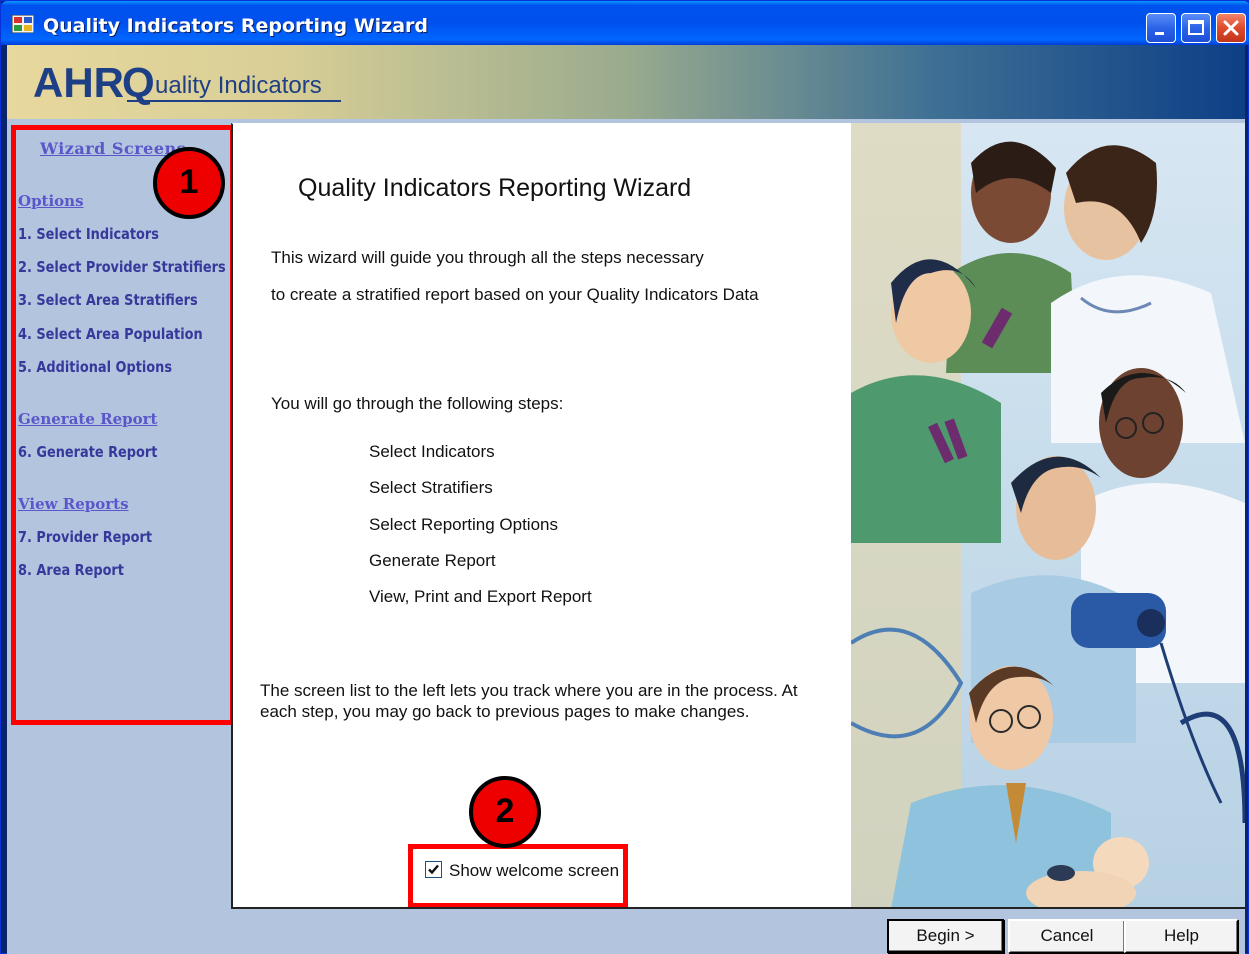 The image size is (1249, 954). Describe the element at coordinates (945, 936) in the screenshot. I see `begin-button: Begin >` at that location.